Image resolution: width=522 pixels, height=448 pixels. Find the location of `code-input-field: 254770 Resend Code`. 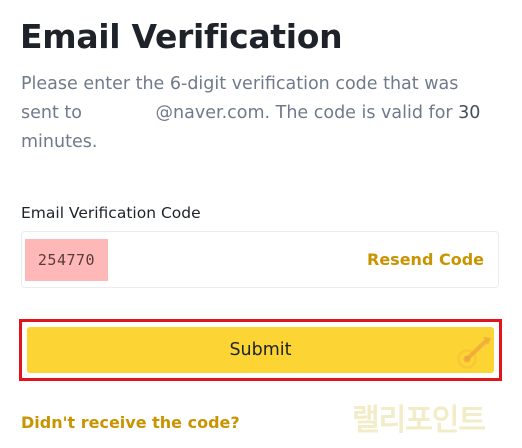

code-input-field: 254770 Resend Code is located at coordinates (260, 259).